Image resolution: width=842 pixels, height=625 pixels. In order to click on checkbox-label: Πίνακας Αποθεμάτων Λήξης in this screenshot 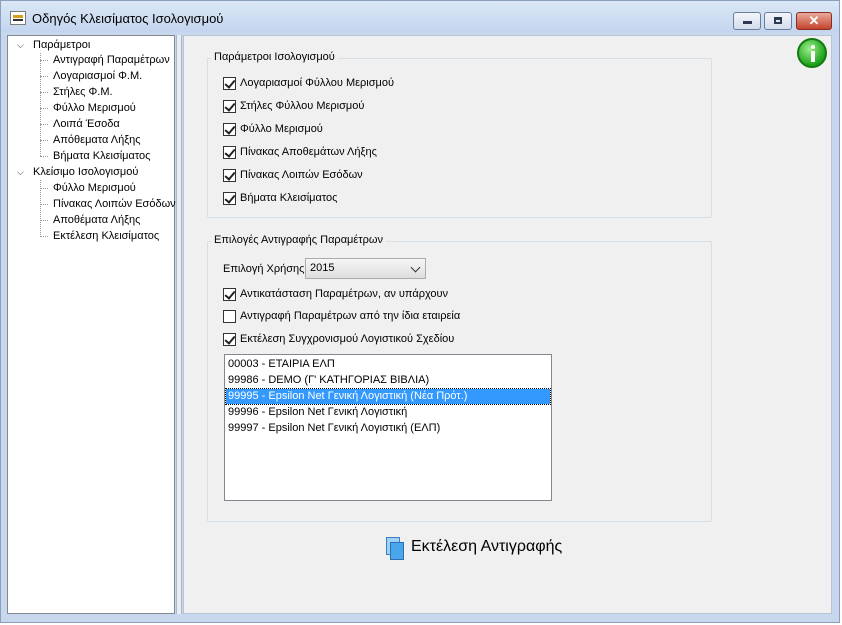, I will do `click(308, 152)`.